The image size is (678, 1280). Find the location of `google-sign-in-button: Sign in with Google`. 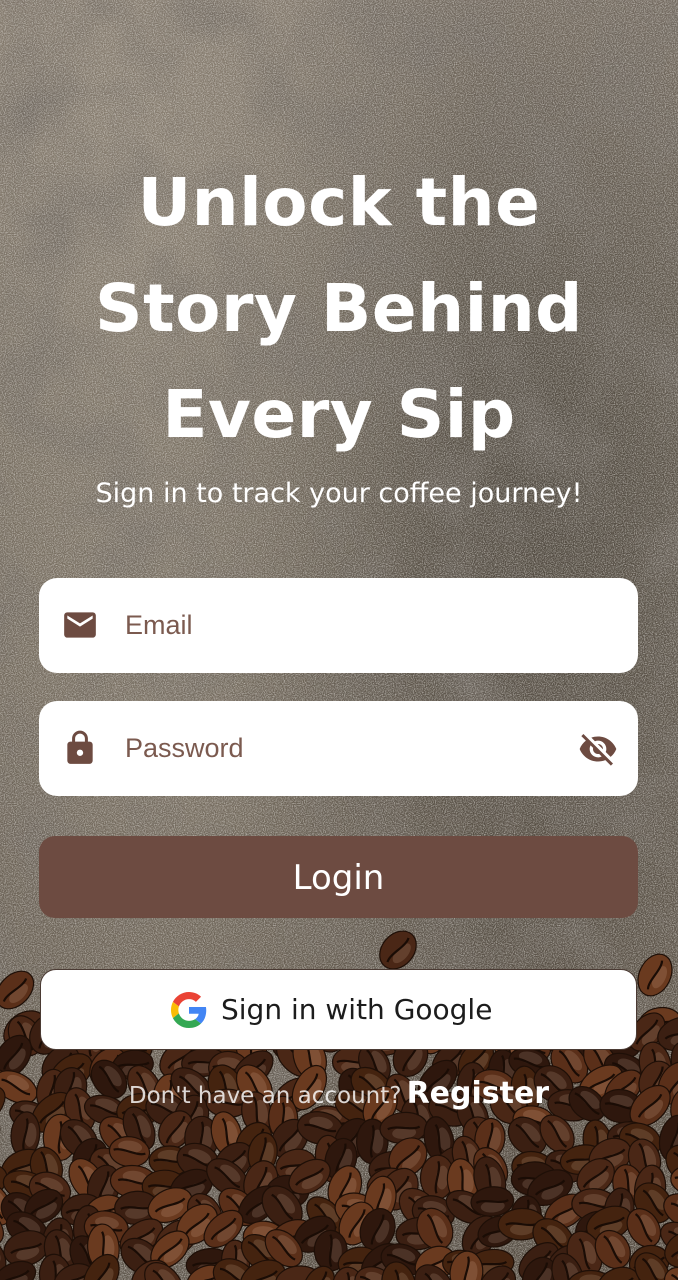

google-sign-in-button: Sign in with Google is located at coordinates (338, 1009).